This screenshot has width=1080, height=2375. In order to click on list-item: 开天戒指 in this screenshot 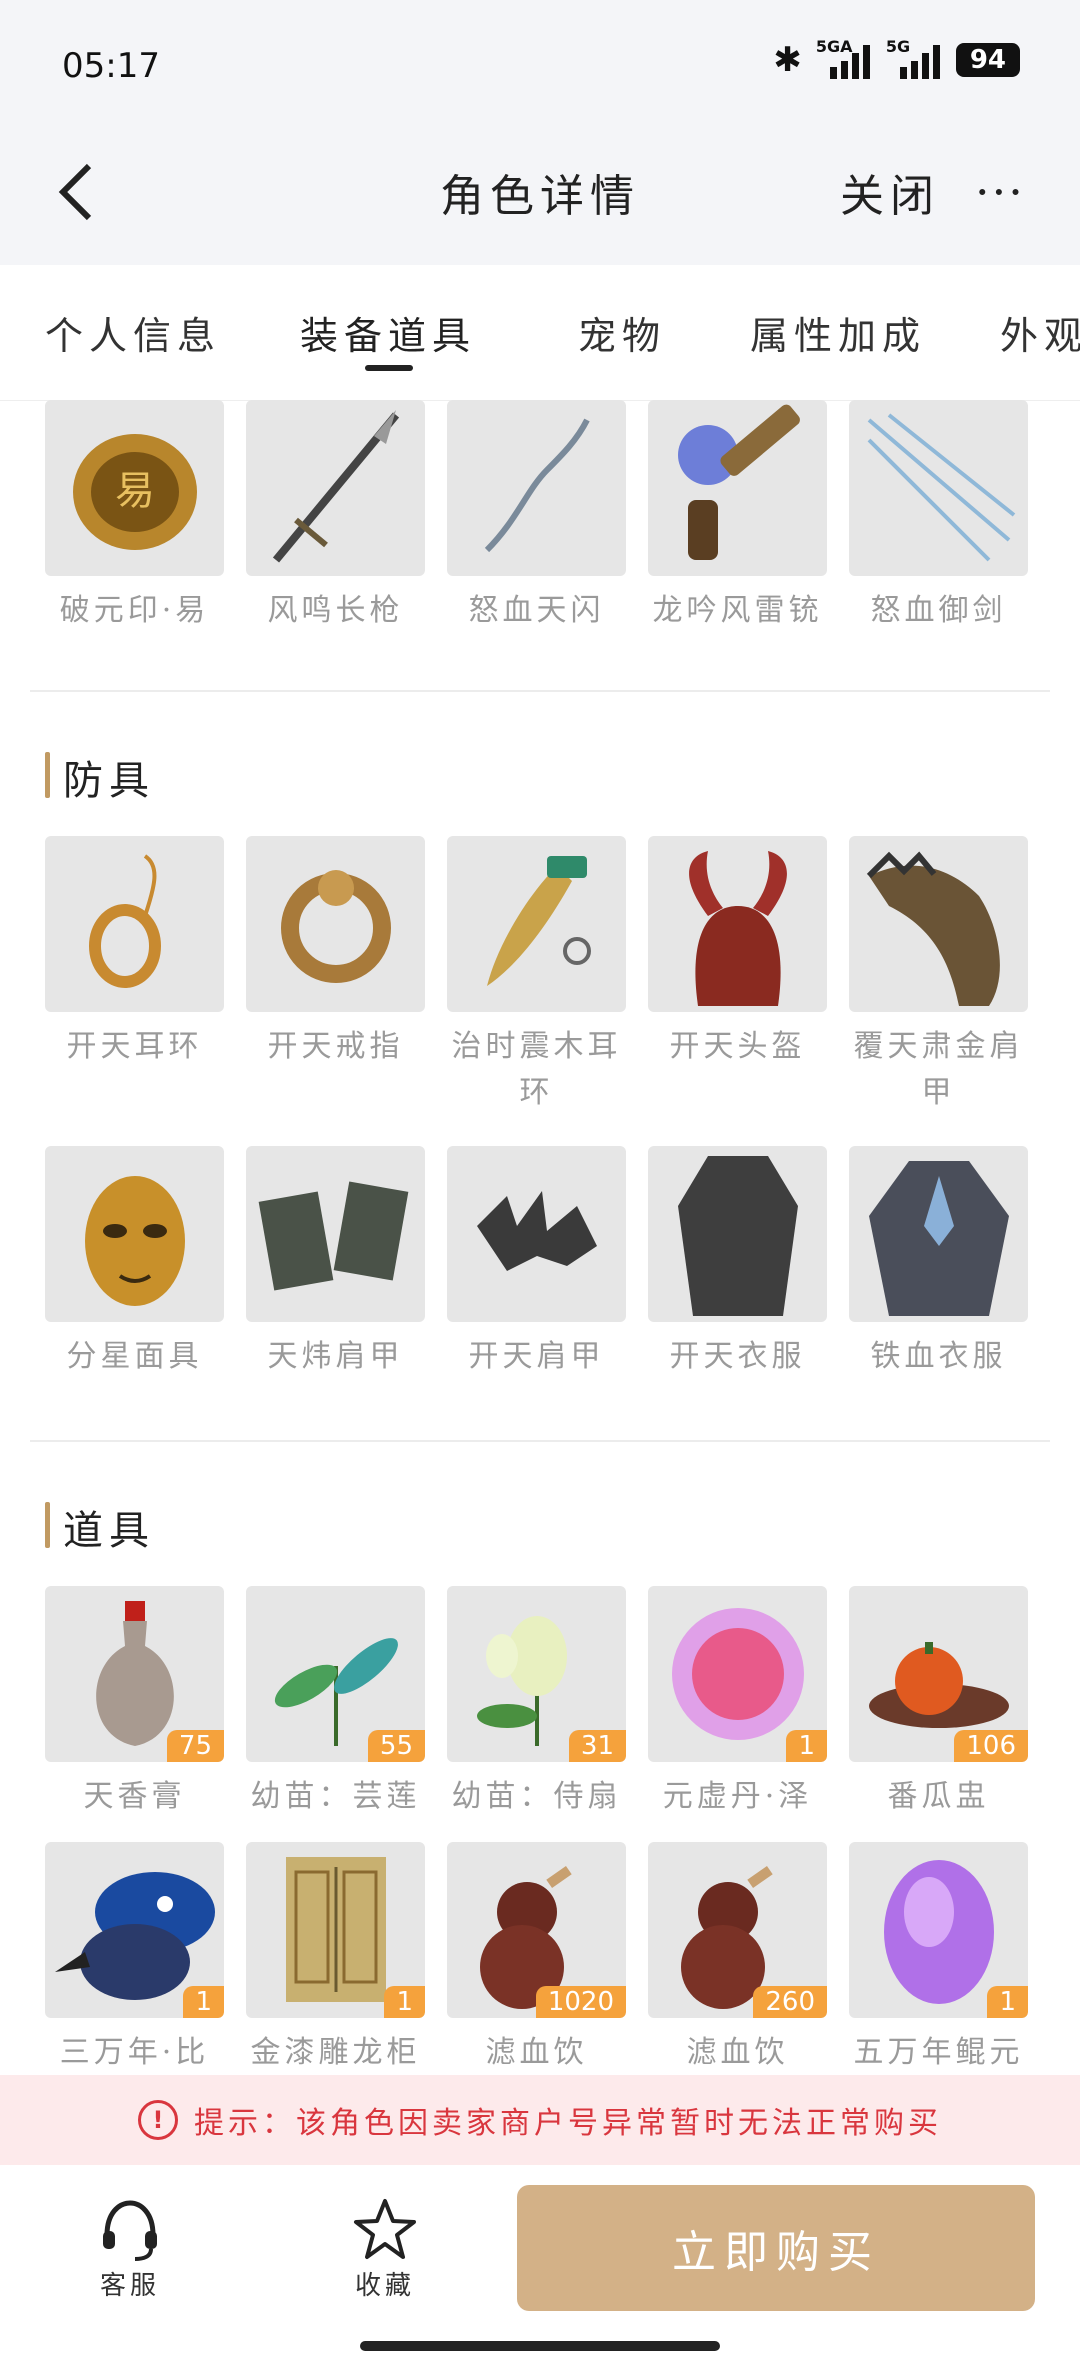, I will do `click(335, 976)`.